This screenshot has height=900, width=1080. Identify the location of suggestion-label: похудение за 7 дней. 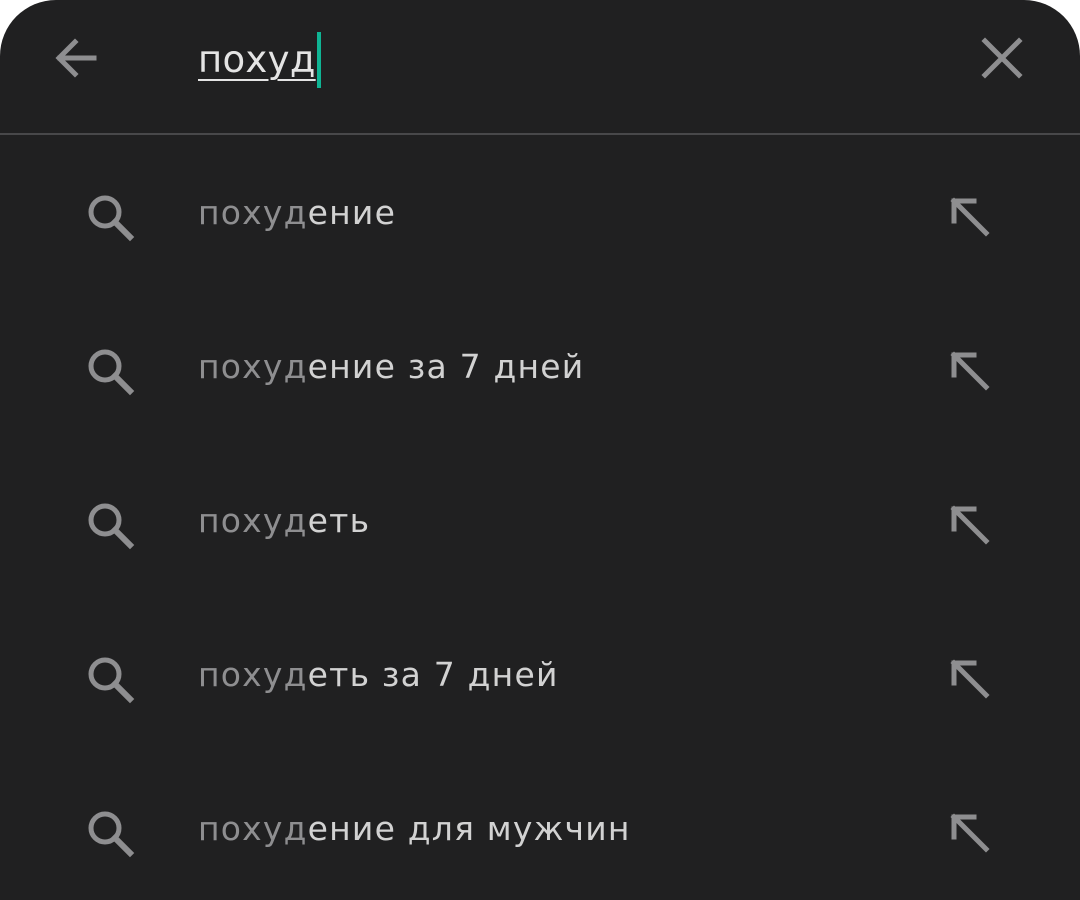
(391, 366).